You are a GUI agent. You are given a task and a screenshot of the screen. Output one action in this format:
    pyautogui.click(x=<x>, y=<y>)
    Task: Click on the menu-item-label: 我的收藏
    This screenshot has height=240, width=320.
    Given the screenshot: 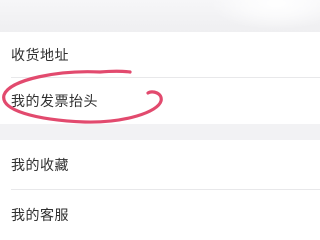 What is the action you would take?
    pyautogui.click(x=40, y=166)
    